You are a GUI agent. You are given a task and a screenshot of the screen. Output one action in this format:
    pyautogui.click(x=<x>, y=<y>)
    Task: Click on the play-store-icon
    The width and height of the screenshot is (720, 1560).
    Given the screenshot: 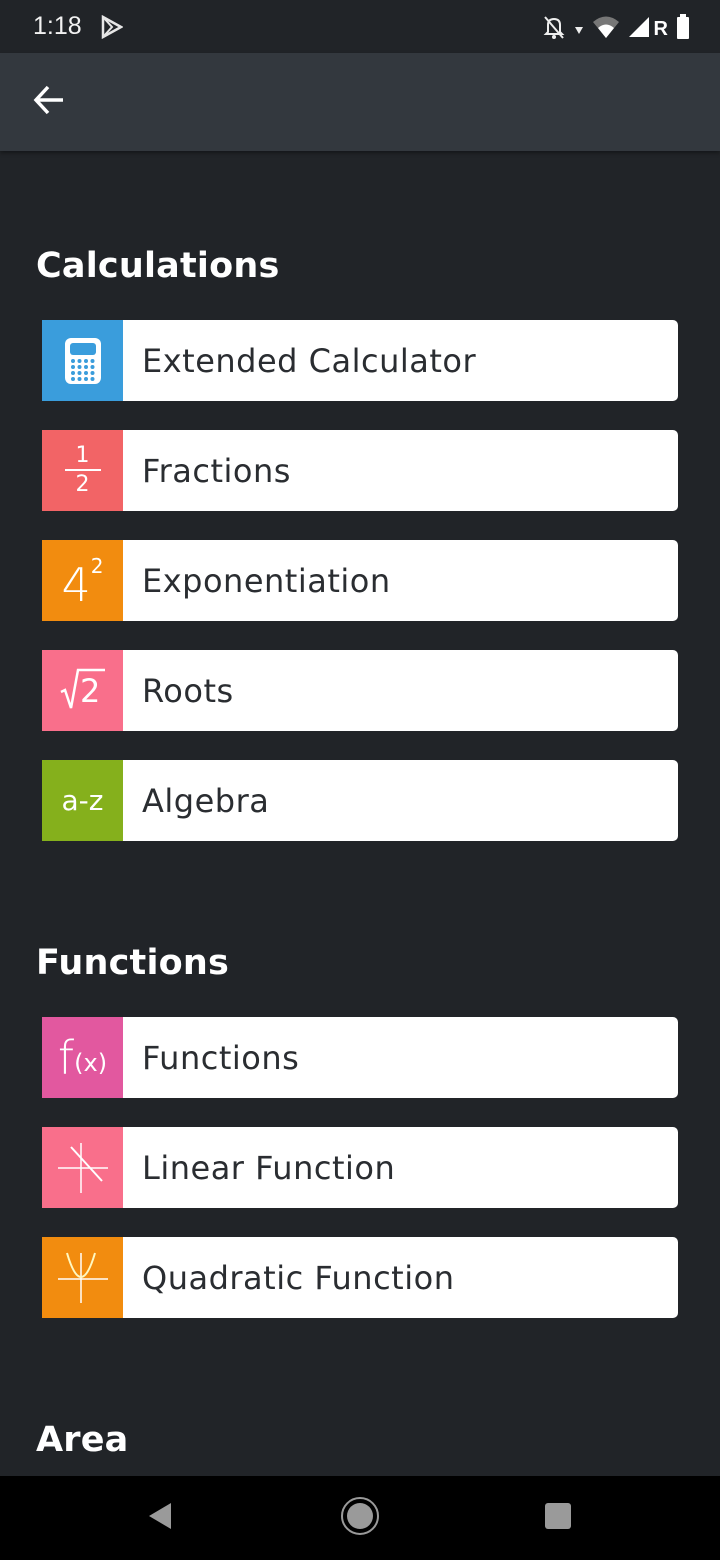 What is the action you would take?
    pyautogui.click(x=112, y=28)
    